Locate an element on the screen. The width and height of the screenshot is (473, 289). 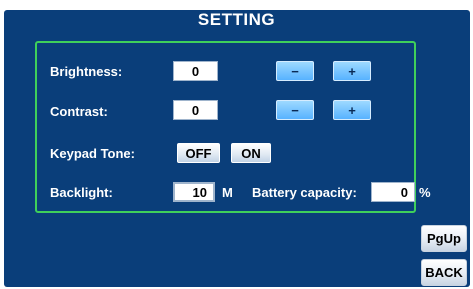
backlight-label: Backlight: is located at coordinates (81, 192).